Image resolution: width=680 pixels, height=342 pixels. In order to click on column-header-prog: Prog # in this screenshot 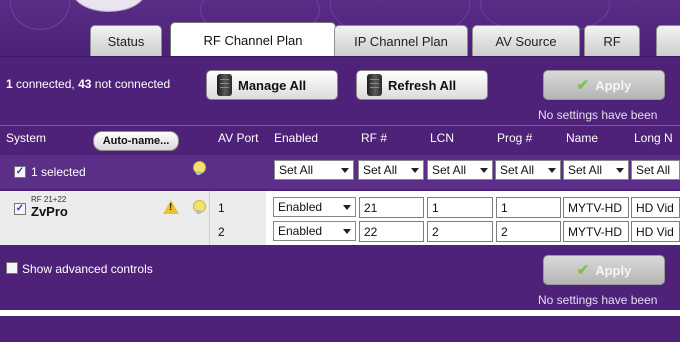, I will do `click(515, 138)`.